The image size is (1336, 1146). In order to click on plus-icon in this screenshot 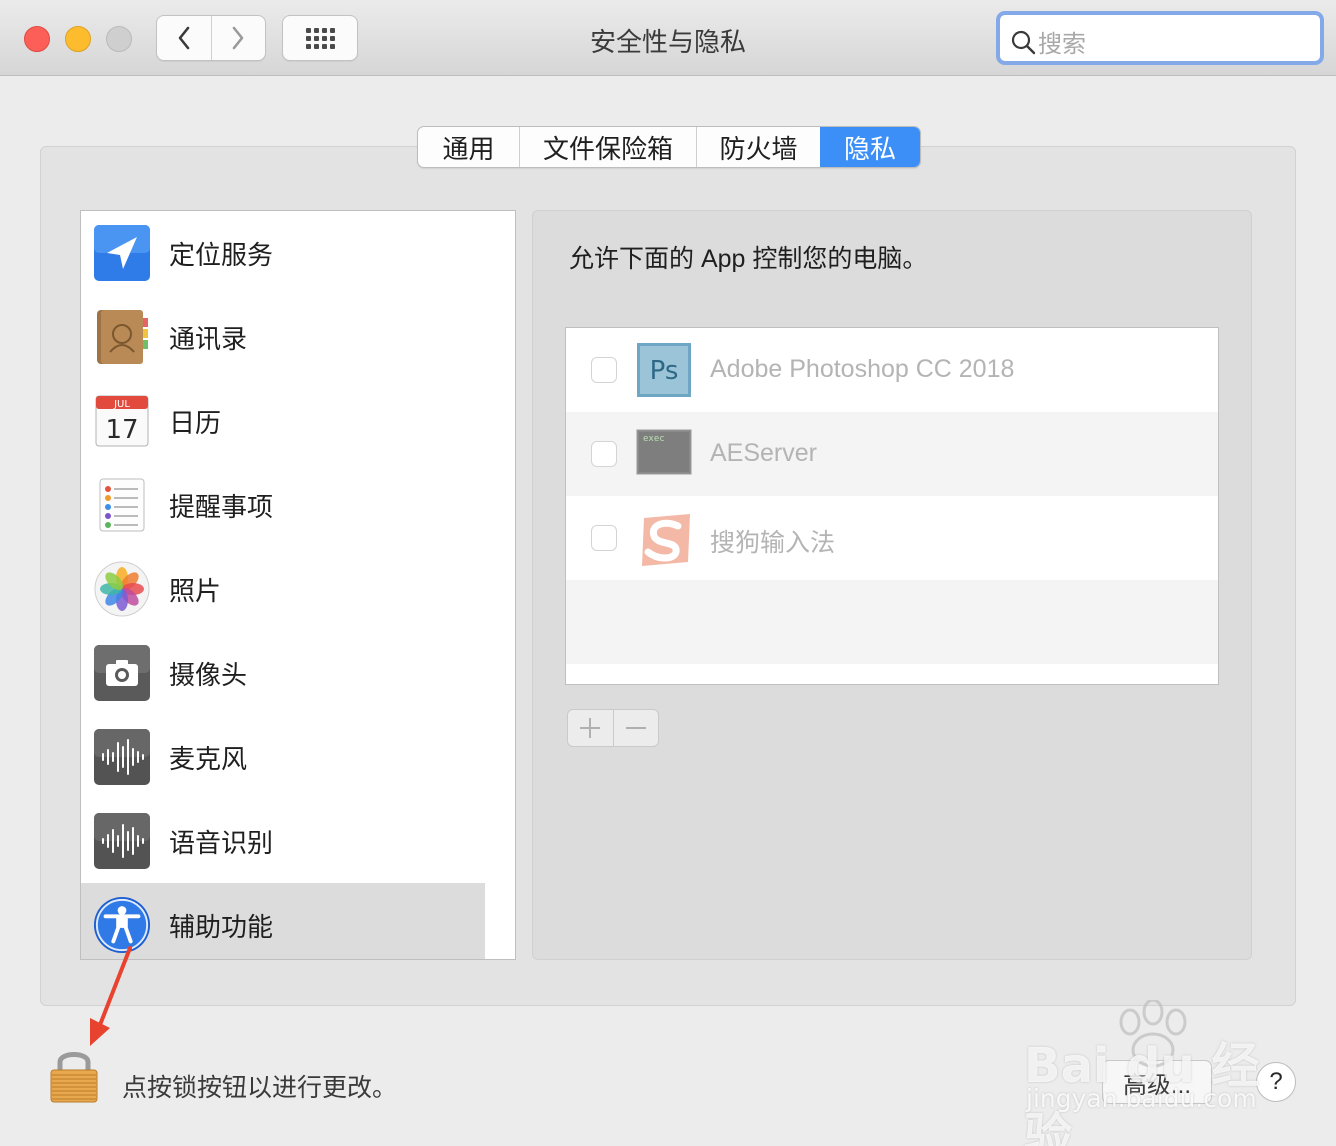, I will do `click(590, 728)`.